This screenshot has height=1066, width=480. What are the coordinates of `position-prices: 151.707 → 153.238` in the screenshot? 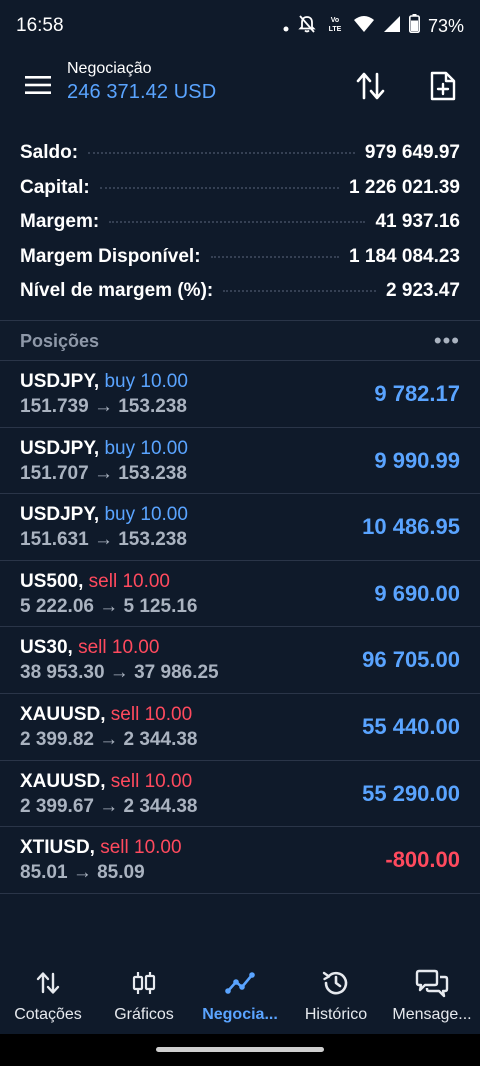 It's located at (103, 473).